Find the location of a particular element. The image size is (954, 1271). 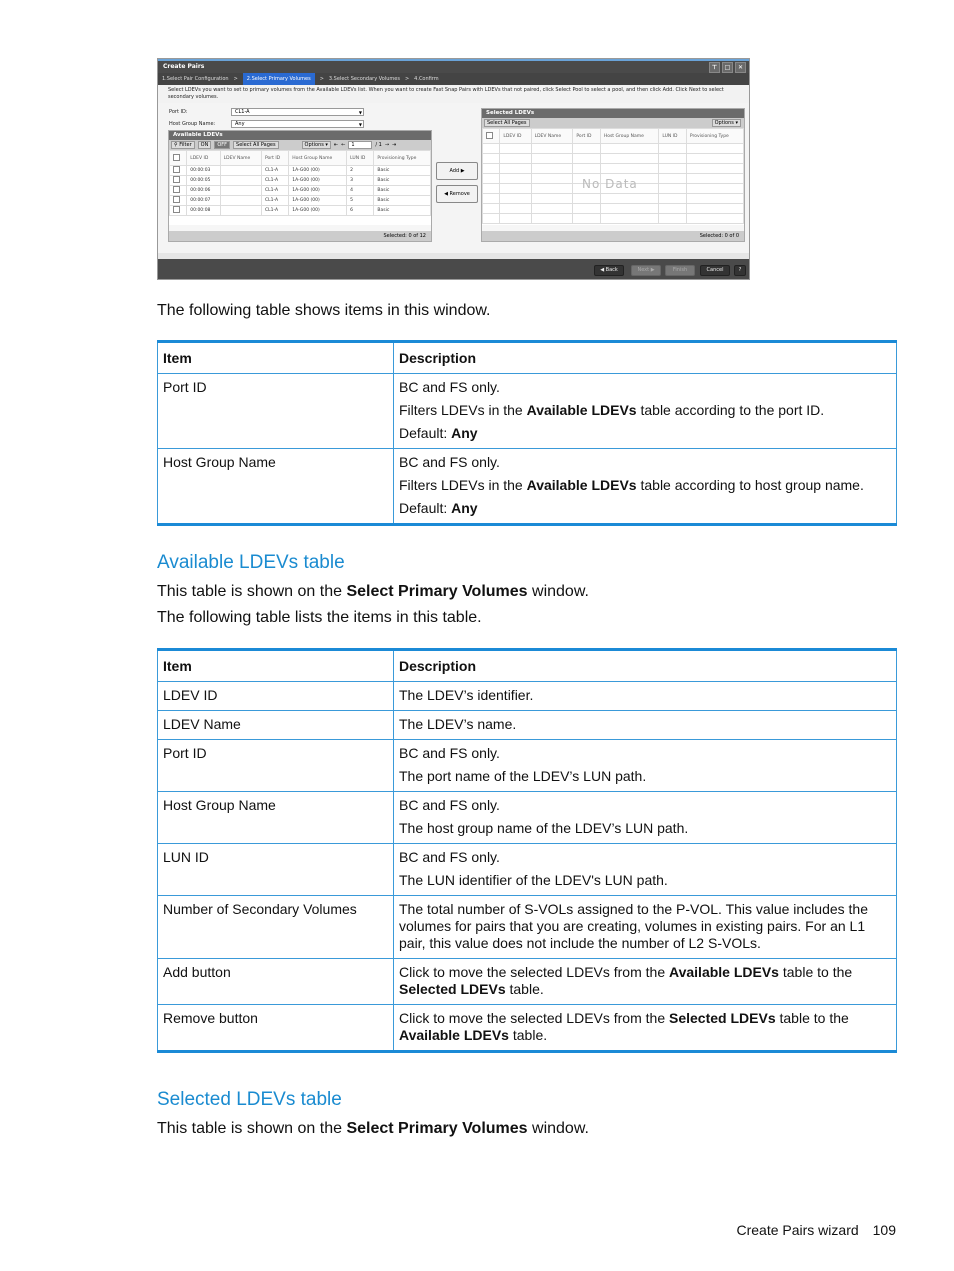

filter-off-button: OFF is located at coordinates (222, 145).